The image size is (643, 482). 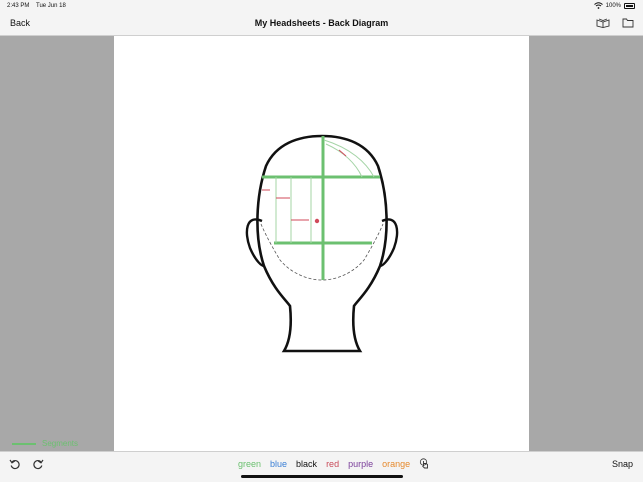 I want to click on status-right: 100%, so click(x=614, y=5).